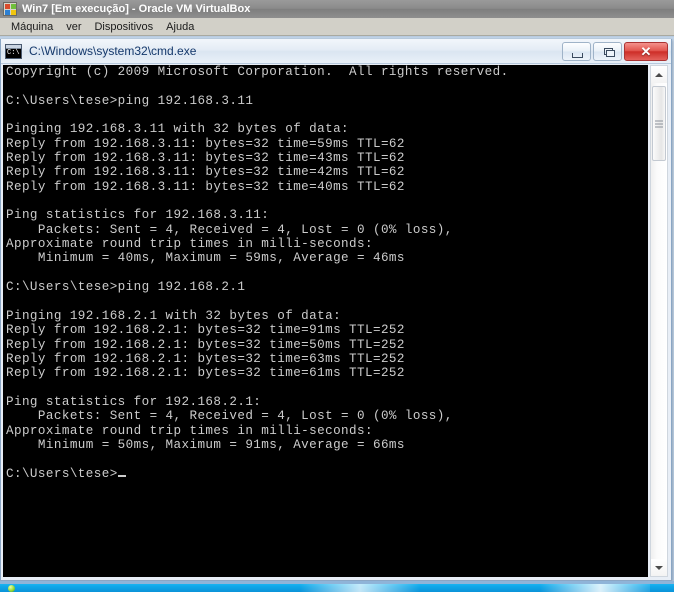 The height and width of the screenshot is (592, 674). Describe the element at coordinates (337, 27) in the screenshot. I see `vbox-menubar: Máquina ver Dispositivos Ajuda` at that location.